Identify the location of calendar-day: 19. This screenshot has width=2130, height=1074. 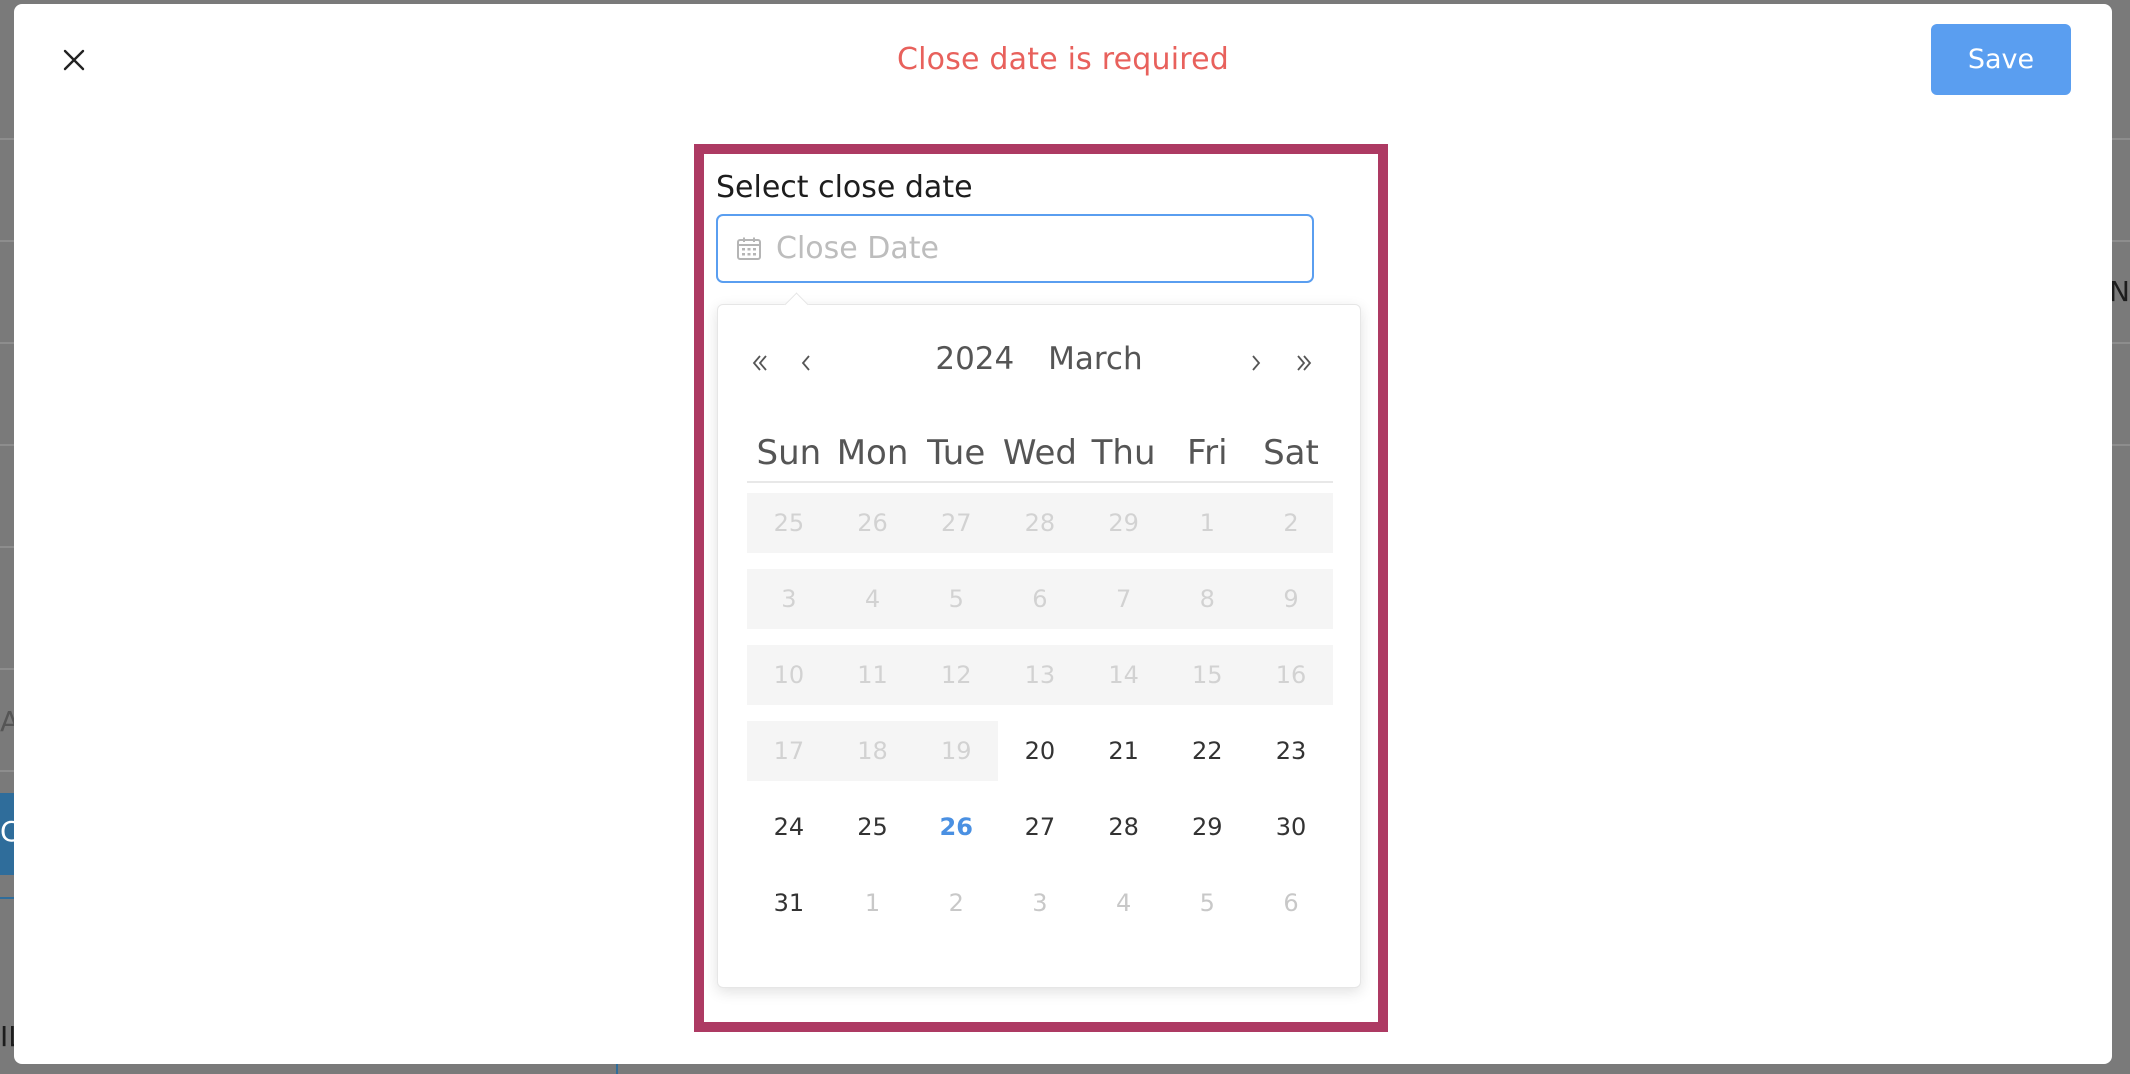
(956, 751).